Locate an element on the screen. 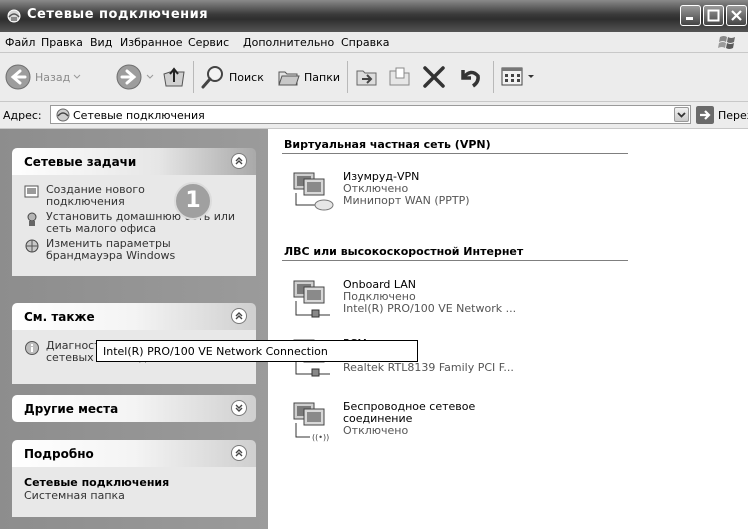 This screenshot has width=748, height=529. address-input: Сетевые подключения is located at coordinates (370, 114).